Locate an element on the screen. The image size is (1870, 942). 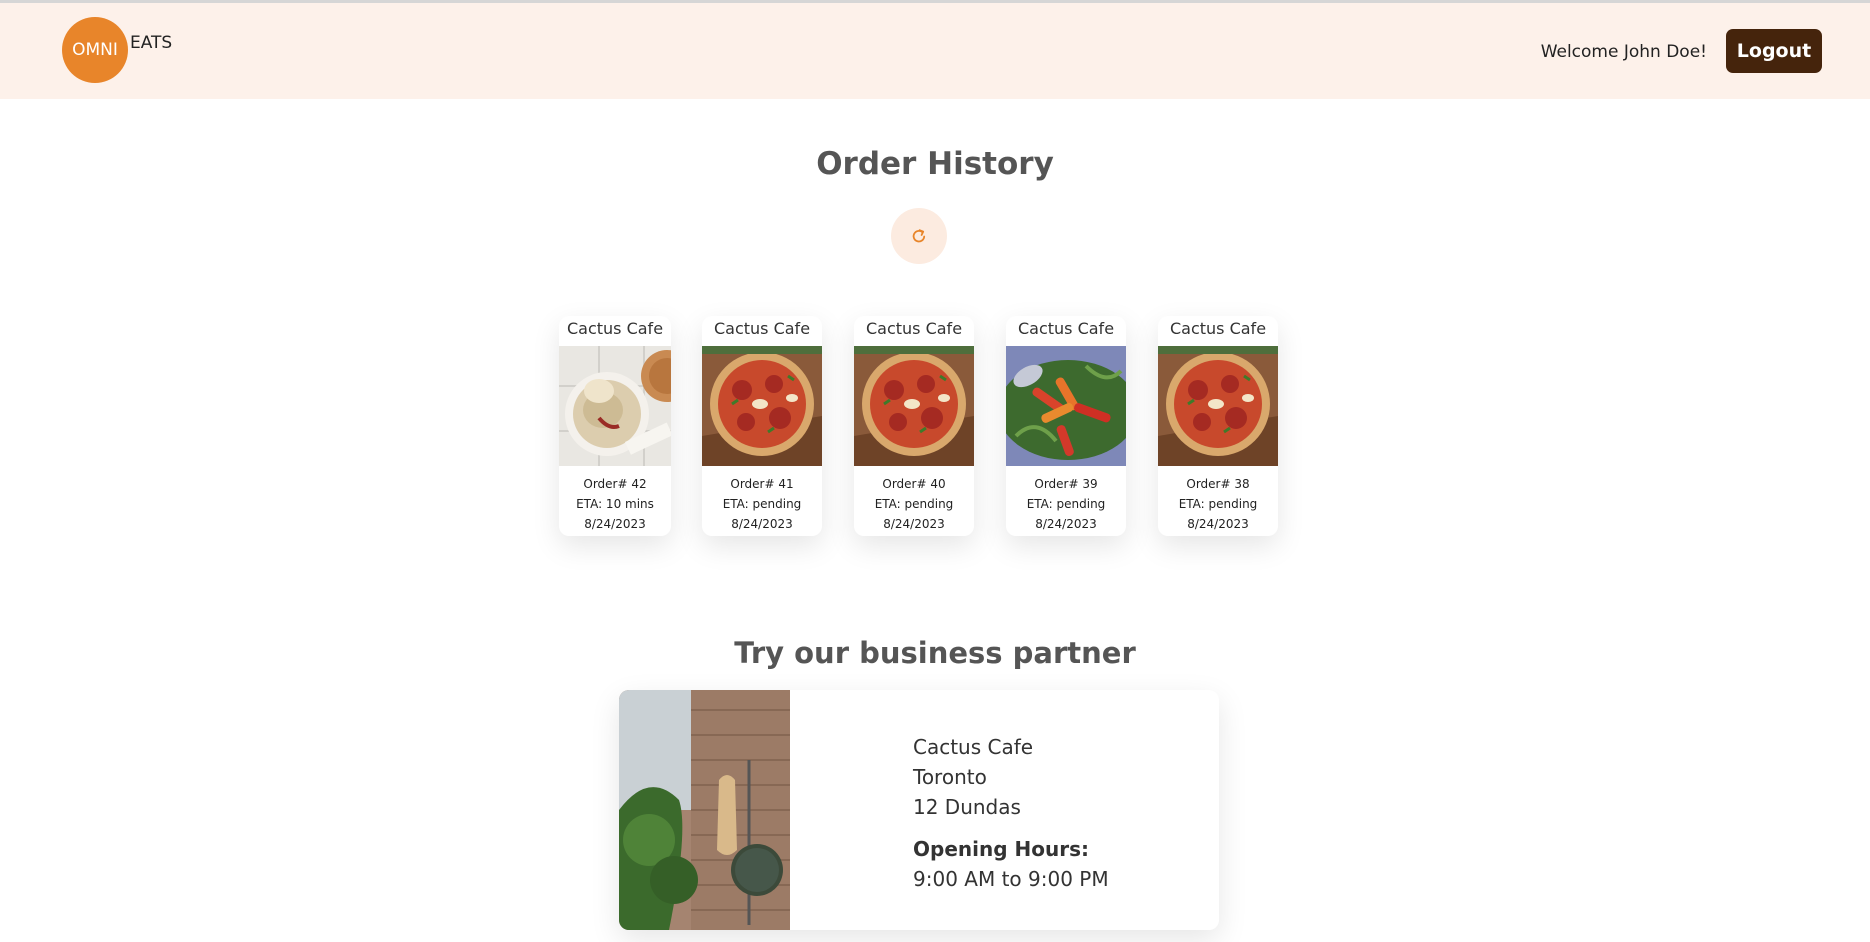
order-number: Order# 40 is located at coordinates (914, 484).